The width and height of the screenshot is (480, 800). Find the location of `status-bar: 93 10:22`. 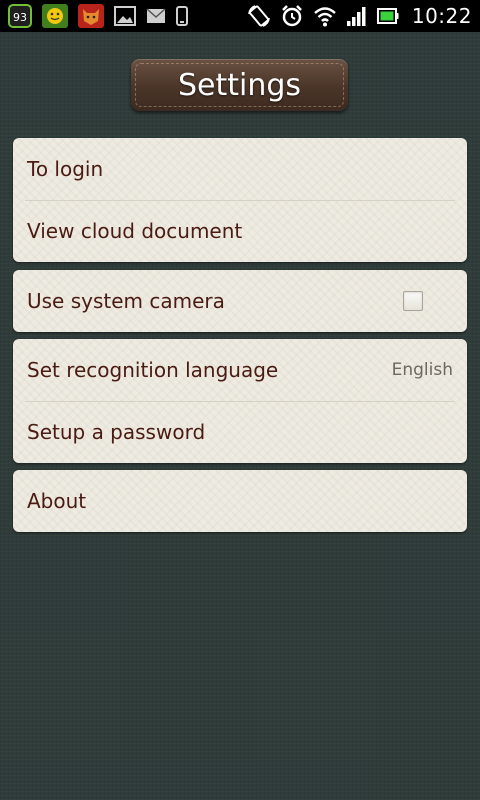

status-bar: 93 10:22 is located at coordinates (240, 16).